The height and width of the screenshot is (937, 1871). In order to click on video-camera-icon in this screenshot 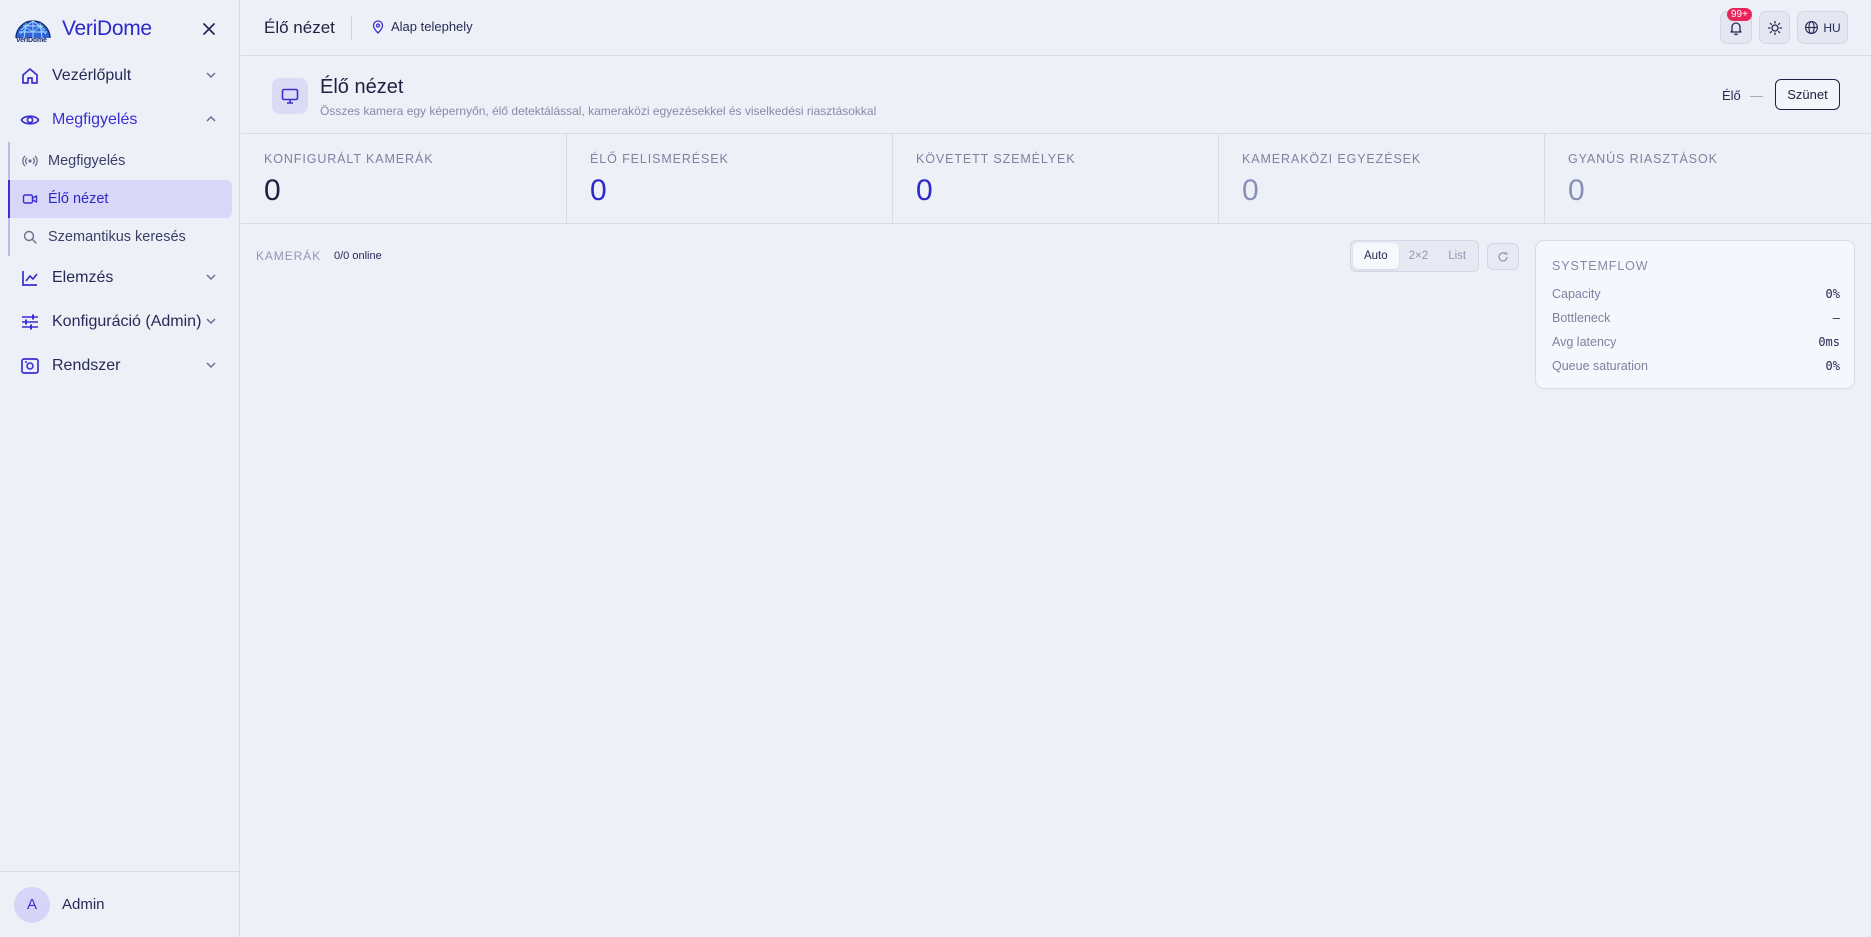, I will do `click(30, 199)`.